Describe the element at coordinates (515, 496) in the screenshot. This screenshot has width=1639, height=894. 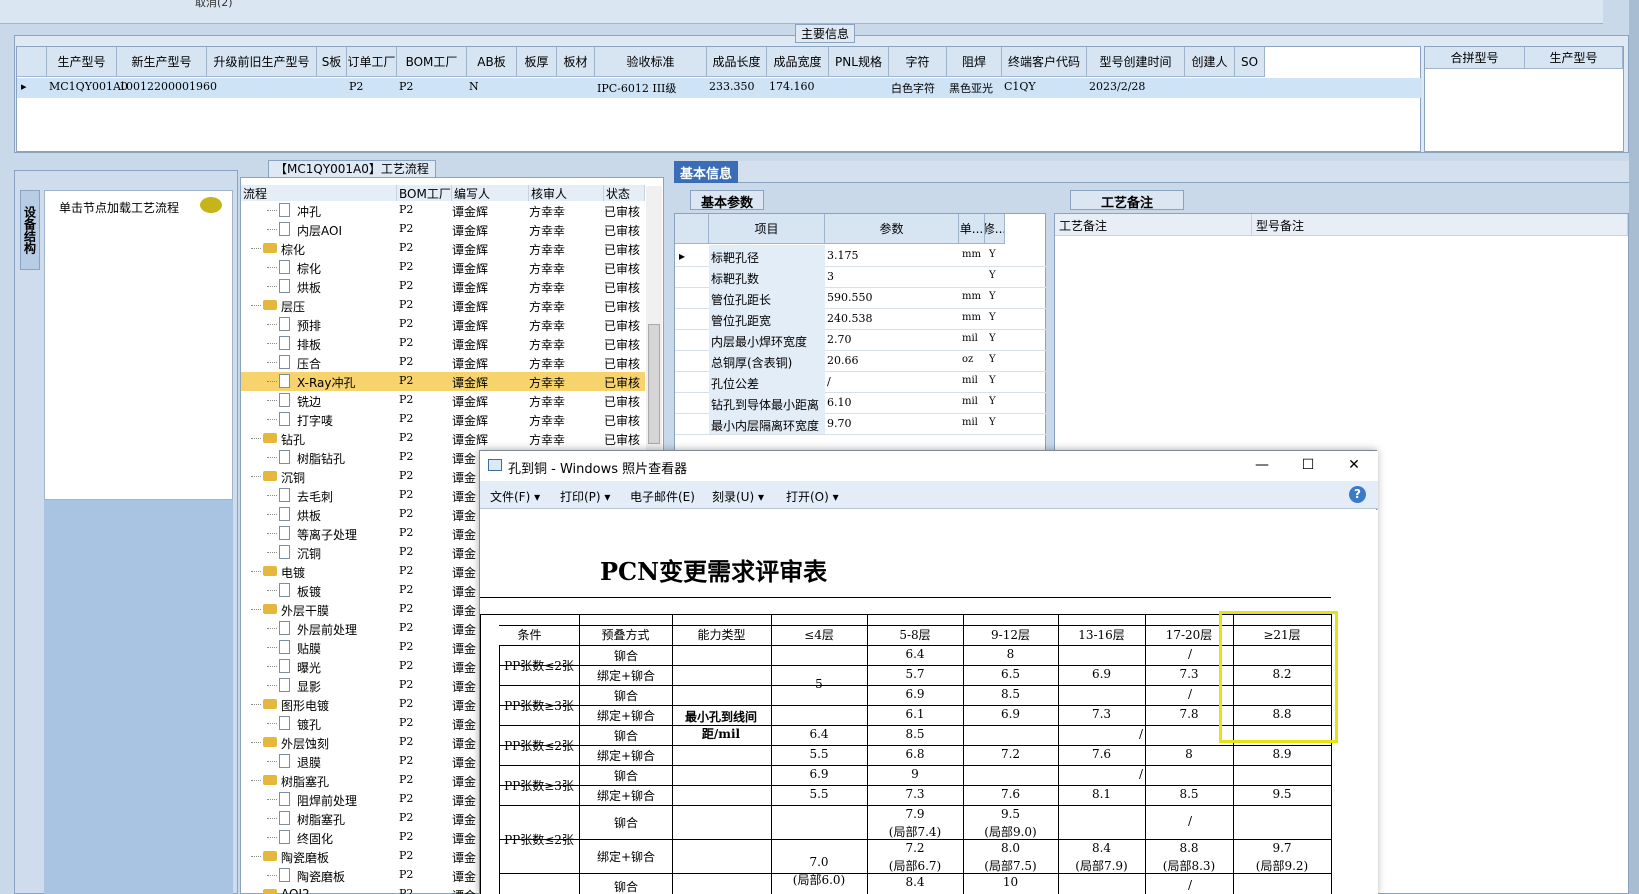
I see `menu-file: 文件(F) ▾` at that location.